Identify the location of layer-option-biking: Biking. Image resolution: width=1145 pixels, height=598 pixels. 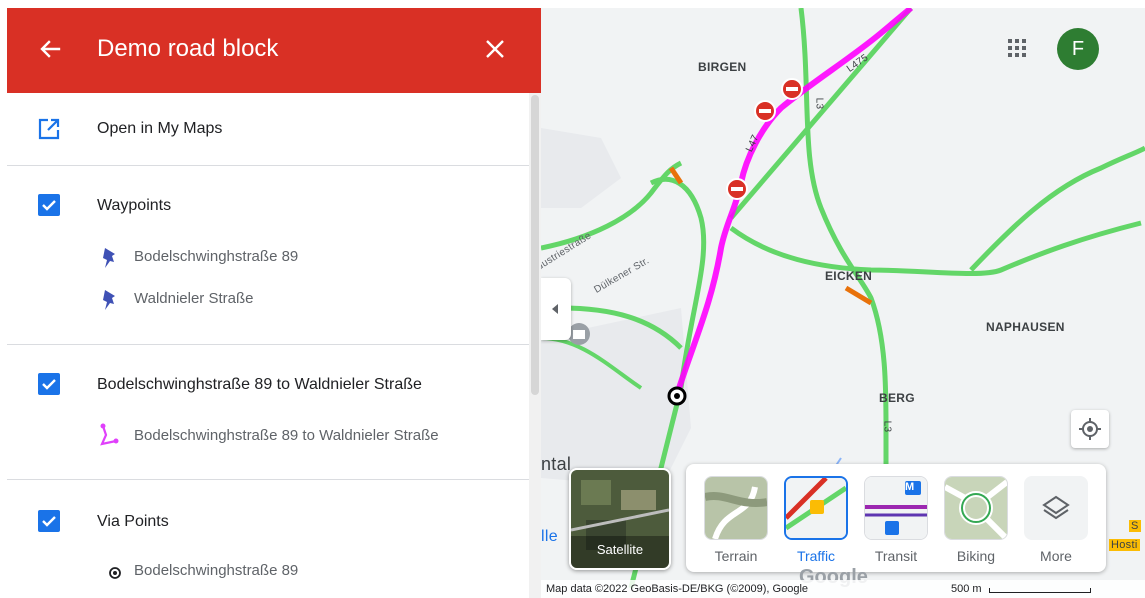
(976, 520).